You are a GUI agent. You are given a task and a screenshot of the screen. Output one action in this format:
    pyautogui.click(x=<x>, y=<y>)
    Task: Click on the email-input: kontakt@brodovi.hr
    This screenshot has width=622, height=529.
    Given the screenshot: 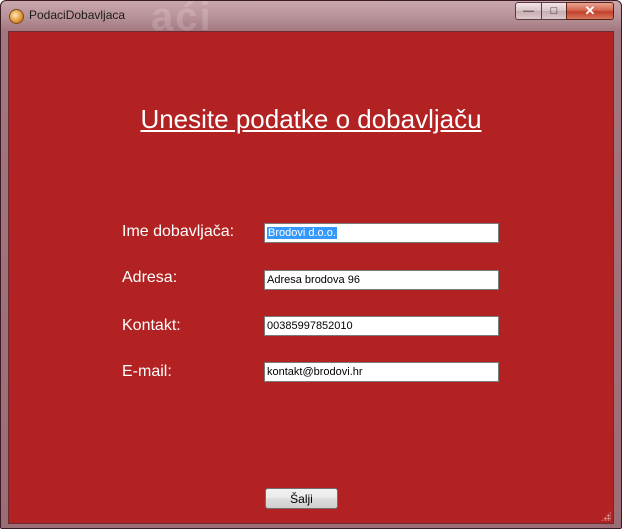 What is the action you would take?
    pyautogui.click(x=381, y=372)
    